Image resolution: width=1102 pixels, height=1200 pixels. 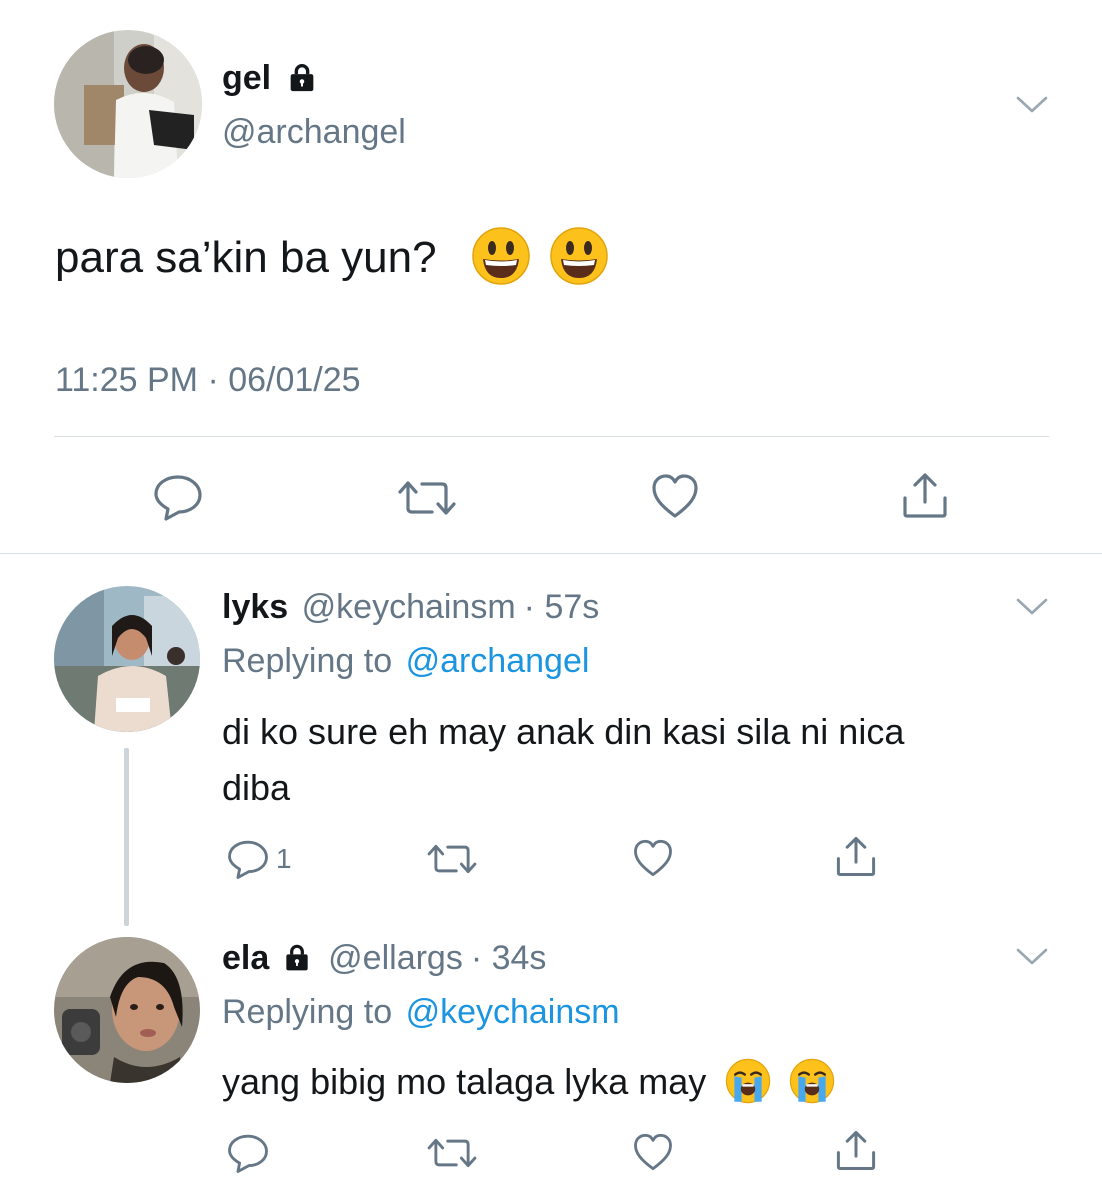 I want to click on reply-action: 1, so click(x=259, y=859).